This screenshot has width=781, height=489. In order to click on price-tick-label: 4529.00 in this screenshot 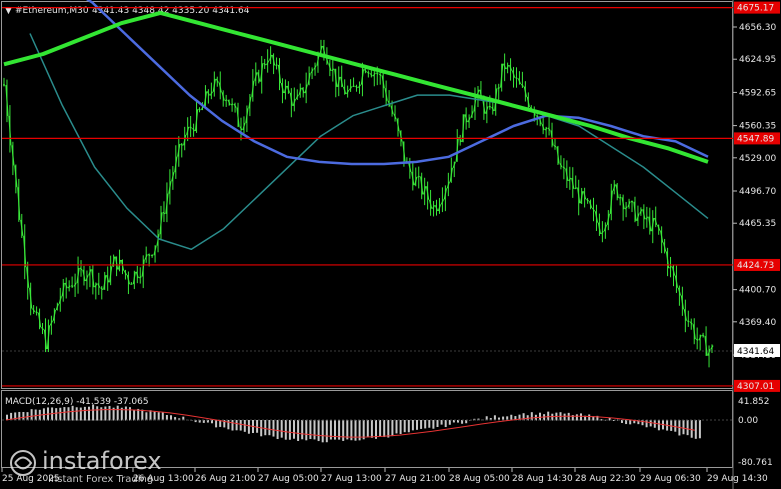, I will do `click(757, 159)`.